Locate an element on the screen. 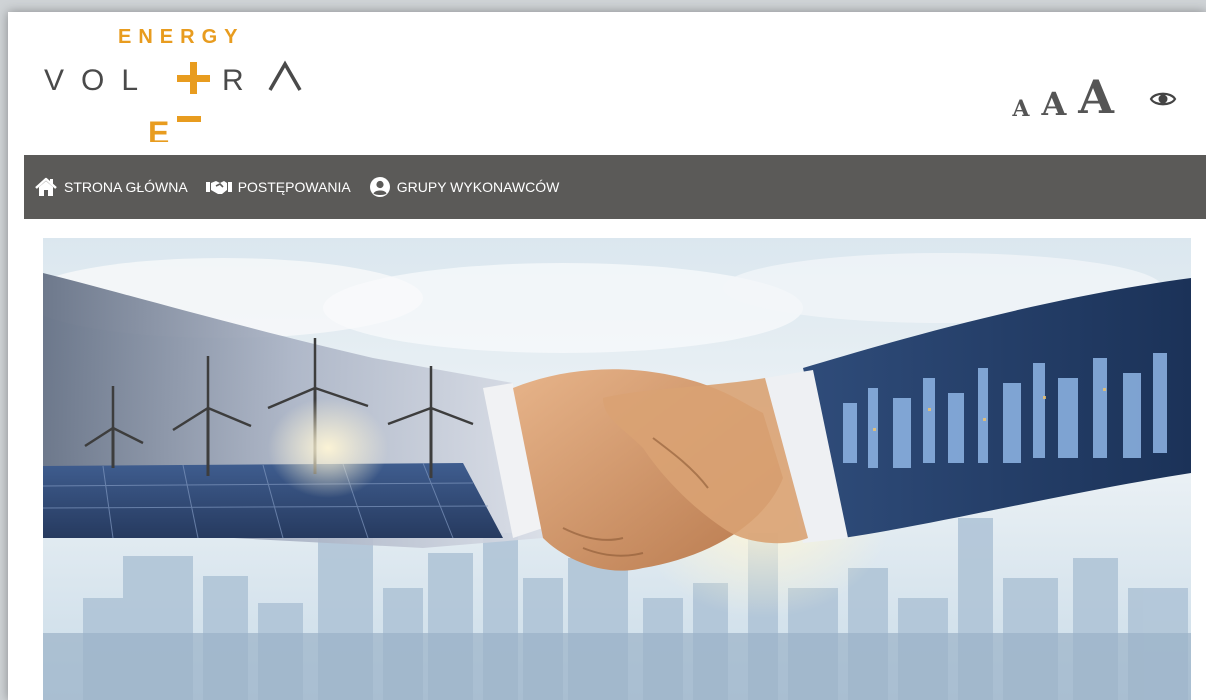 This screenshot has width=1206, height=700. site-logo: ENERGY VOL R E is located at coordinates (194, 82).